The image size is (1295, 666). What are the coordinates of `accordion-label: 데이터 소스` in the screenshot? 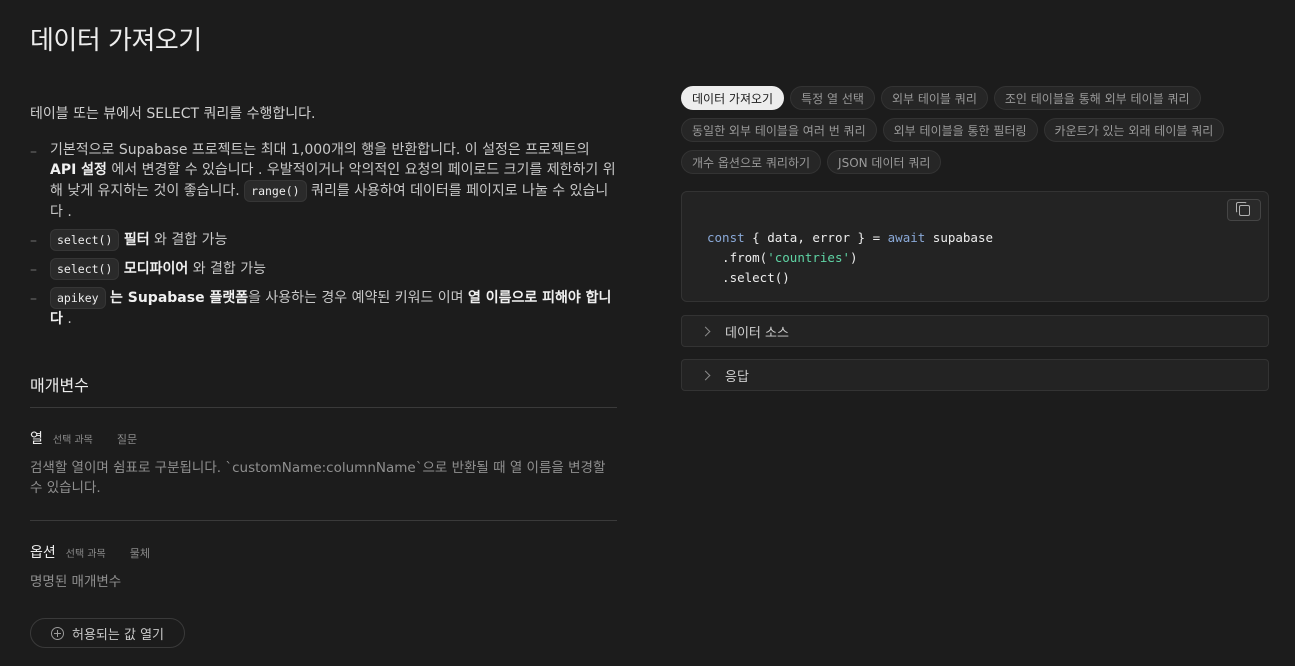 It's located at (757, 333).